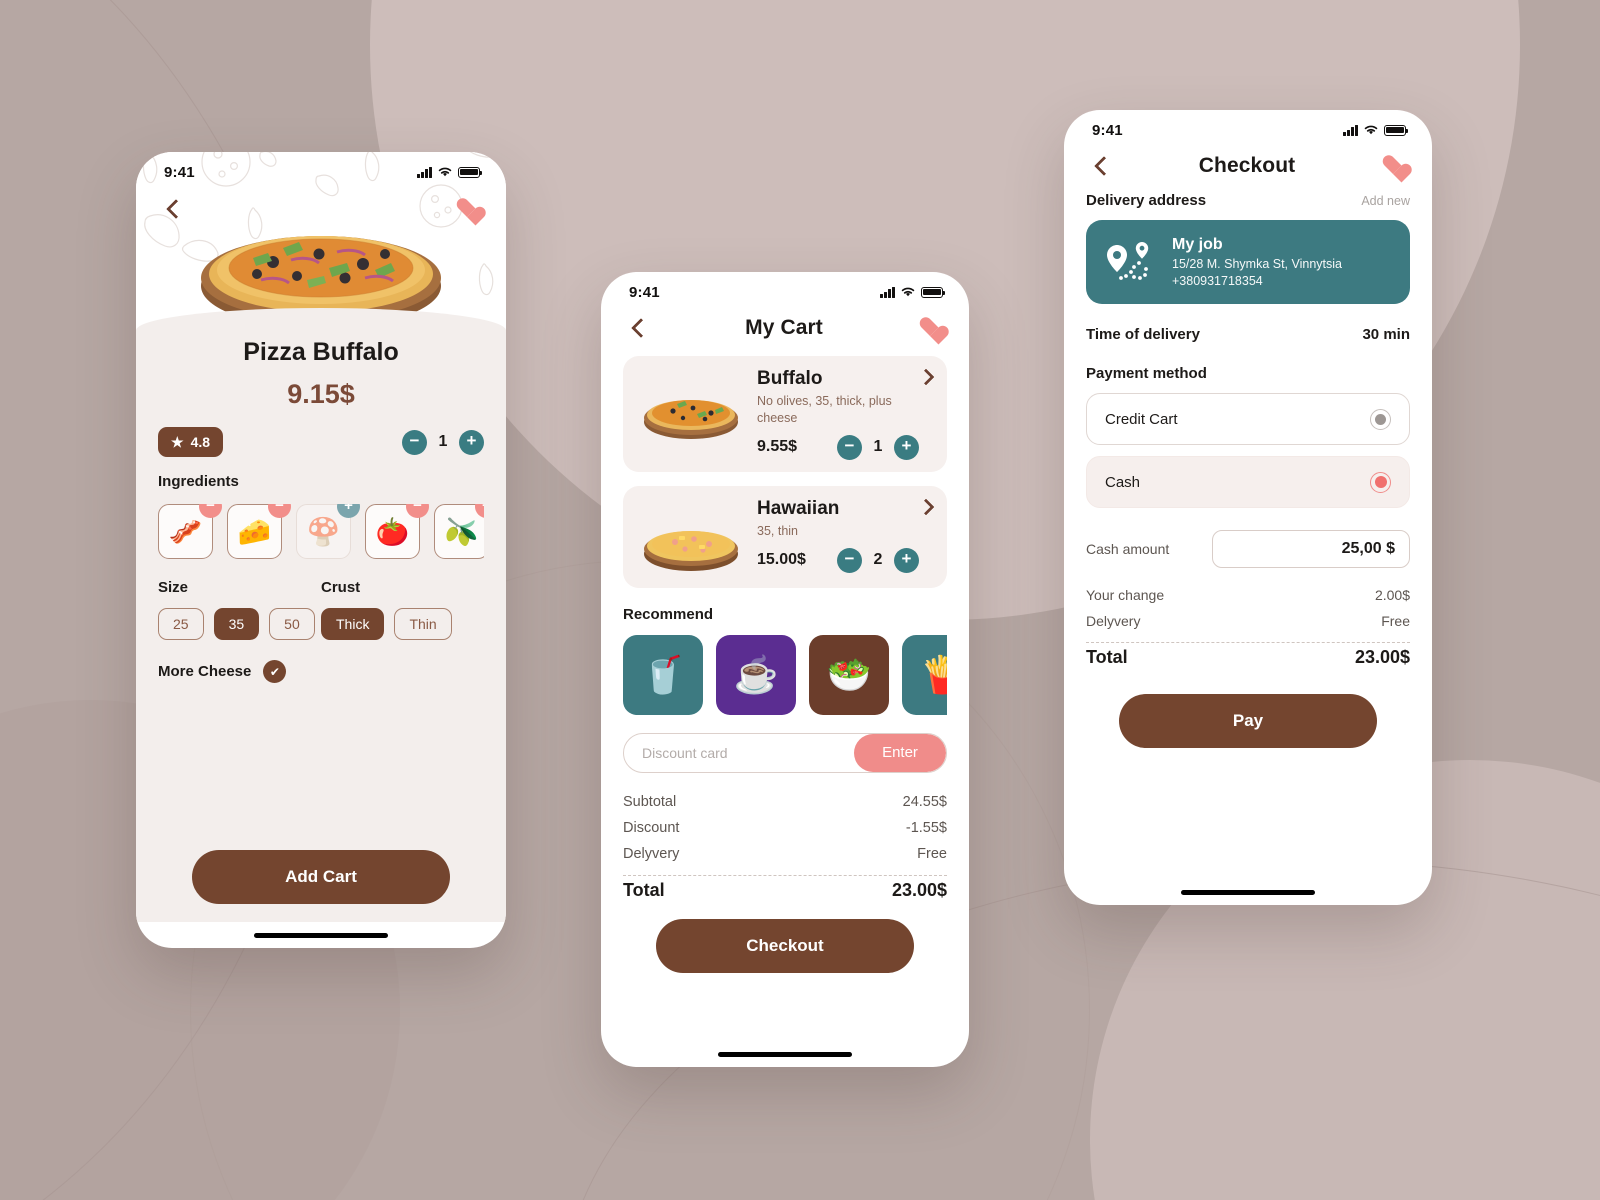 Image resolution: width=1600 pixels, height=1200 pixels. I want to click on payment-option-cash: Cash, so click(1248, 482).